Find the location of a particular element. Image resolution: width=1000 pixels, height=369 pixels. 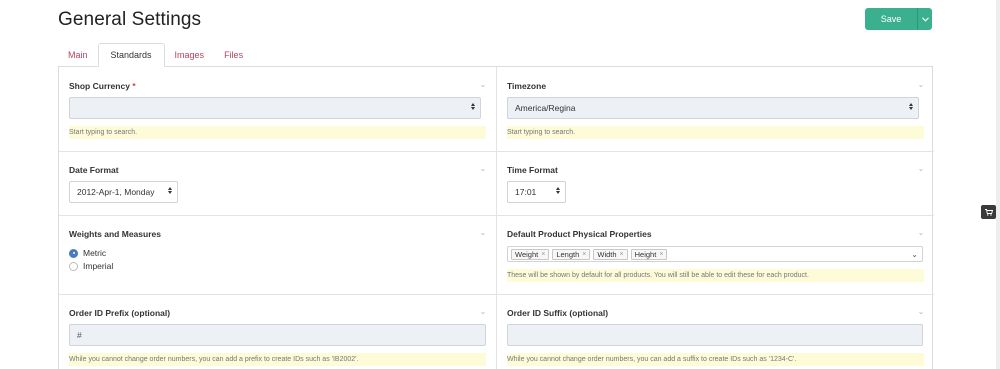

timezone-select: America/Regina is located at coordinates (713, 108).